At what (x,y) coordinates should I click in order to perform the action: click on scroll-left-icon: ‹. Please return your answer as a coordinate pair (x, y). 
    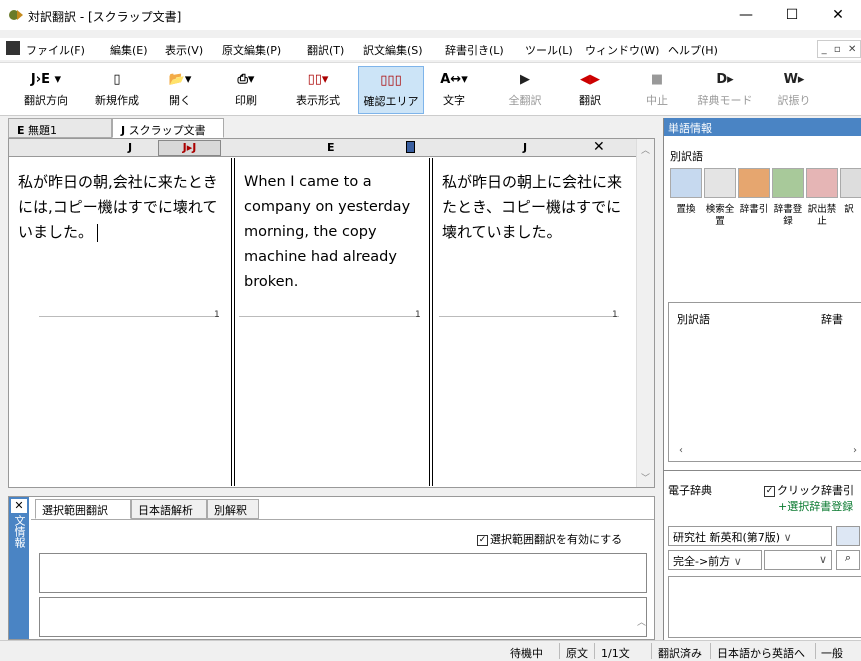
    Looking at the image, I should click on (681, 450).